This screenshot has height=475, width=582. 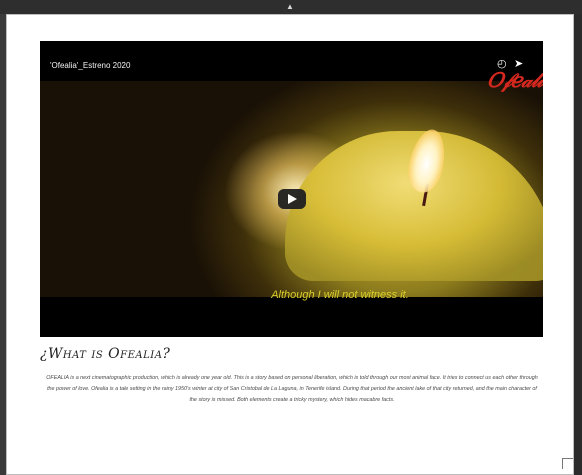 I want to click on play-button, so click(x=292, y=199).